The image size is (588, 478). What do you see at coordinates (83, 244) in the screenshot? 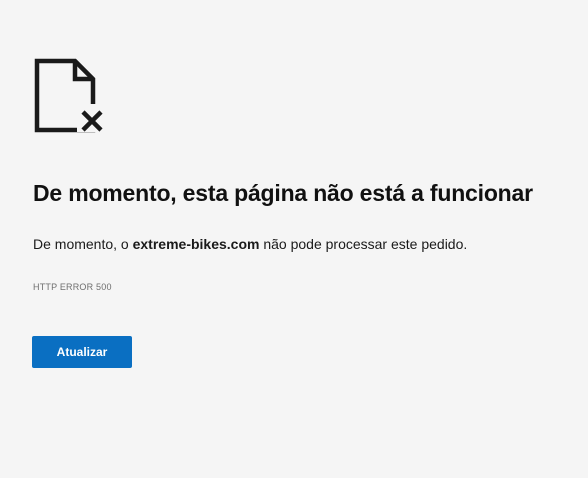
I see `error-message-prefix: De momento, o` at bounding box center [83, 244].